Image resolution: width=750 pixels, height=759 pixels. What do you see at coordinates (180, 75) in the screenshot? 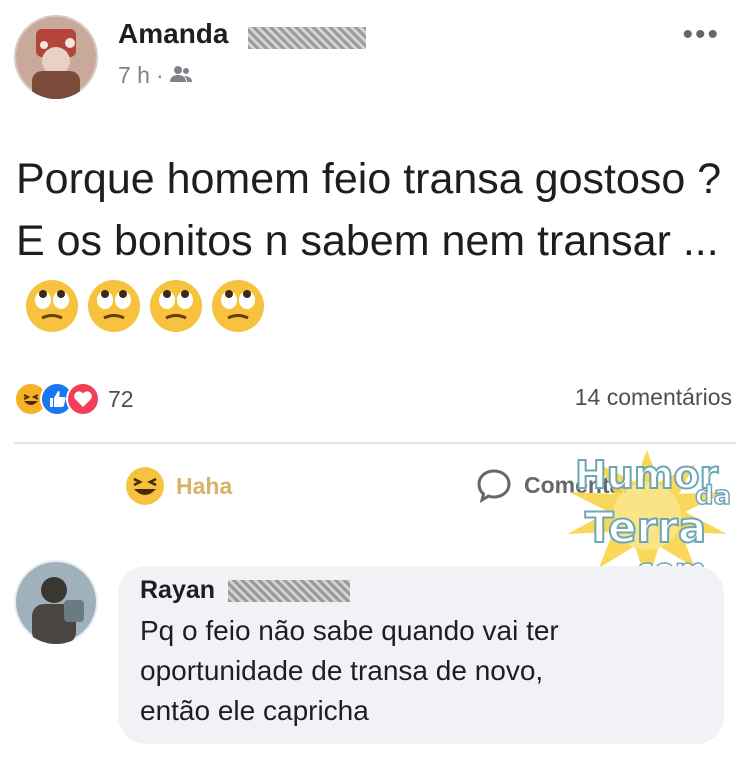
I see `friends-icon` at bounding box center [180, 75].